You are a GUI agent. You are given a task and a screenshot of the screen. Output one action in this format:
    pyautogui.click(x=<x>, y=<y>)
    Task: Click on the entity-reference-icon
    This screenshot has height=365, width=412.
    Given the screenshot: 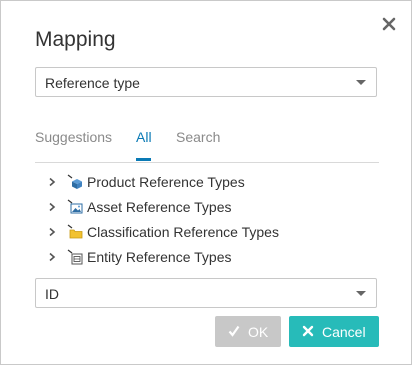 What is the action you would take?
    pyautogui.click(x=75, y=257)
    